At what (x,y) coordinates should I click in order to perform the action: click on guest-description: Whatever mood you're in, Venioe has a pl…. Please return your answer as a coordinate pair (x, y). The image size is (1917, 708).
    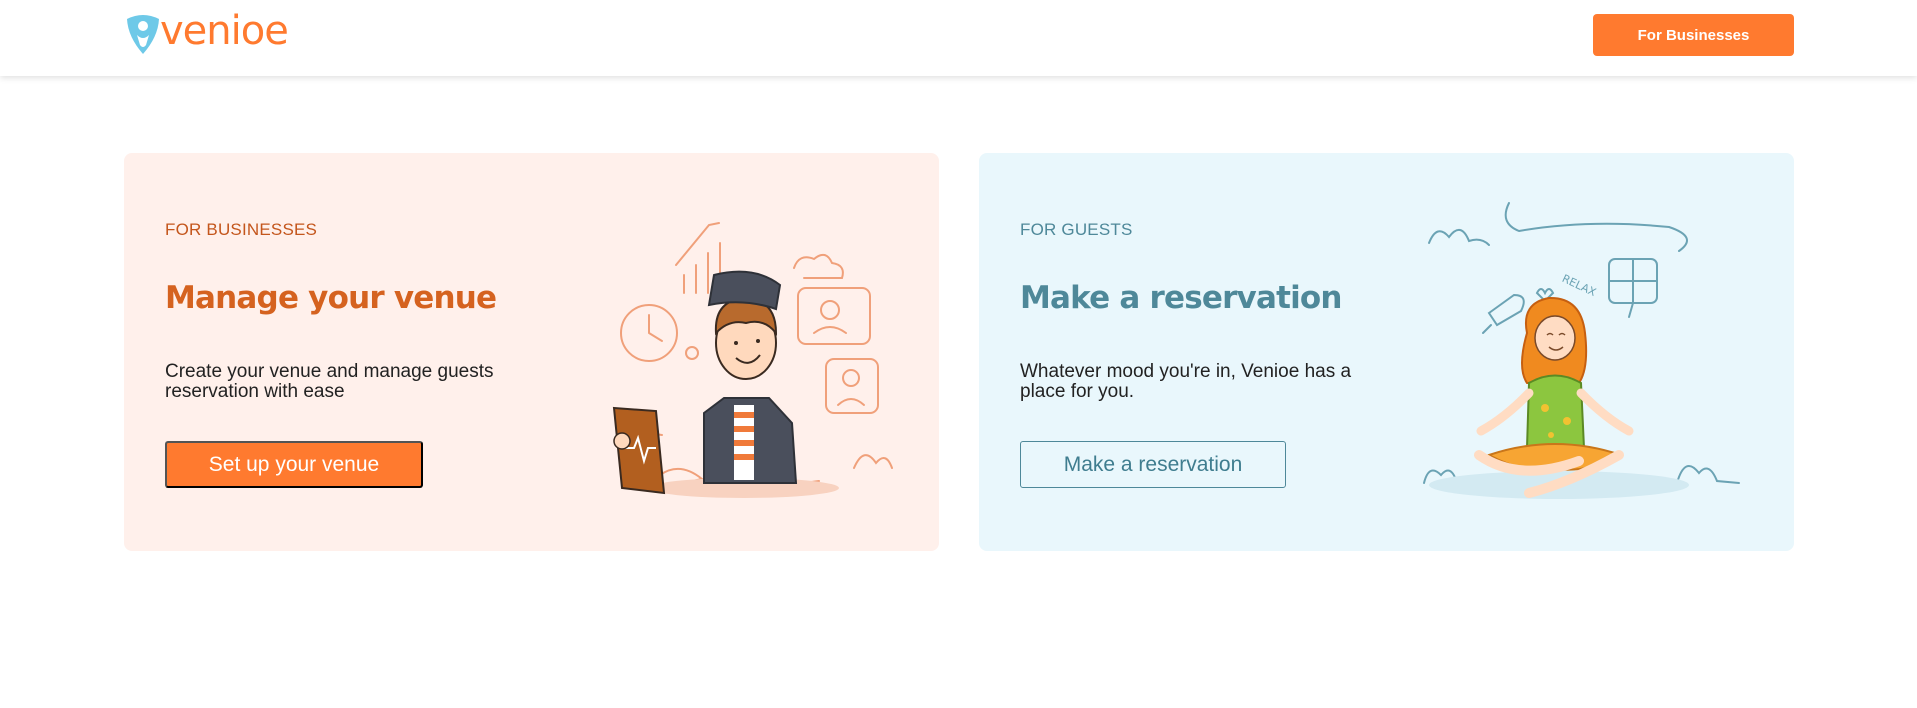
    Looking at the image, I should click on (1186, 381).